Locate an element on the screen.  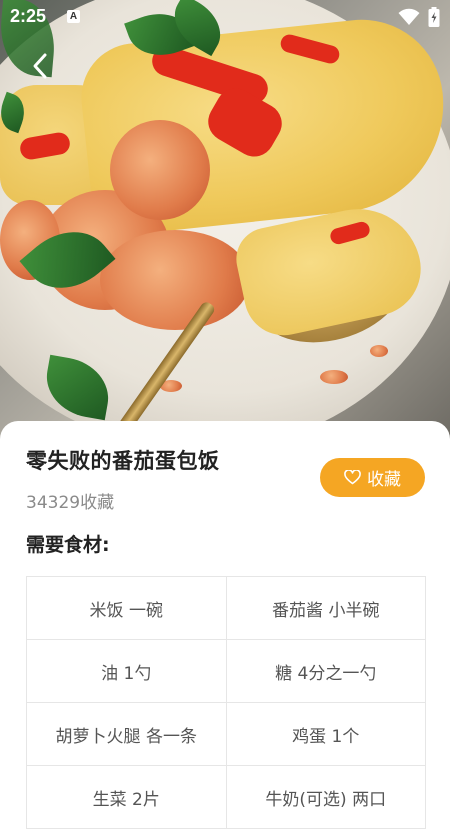
ingredient-cell: 糖 4分之一勺 is located at coordinates (325, 671).